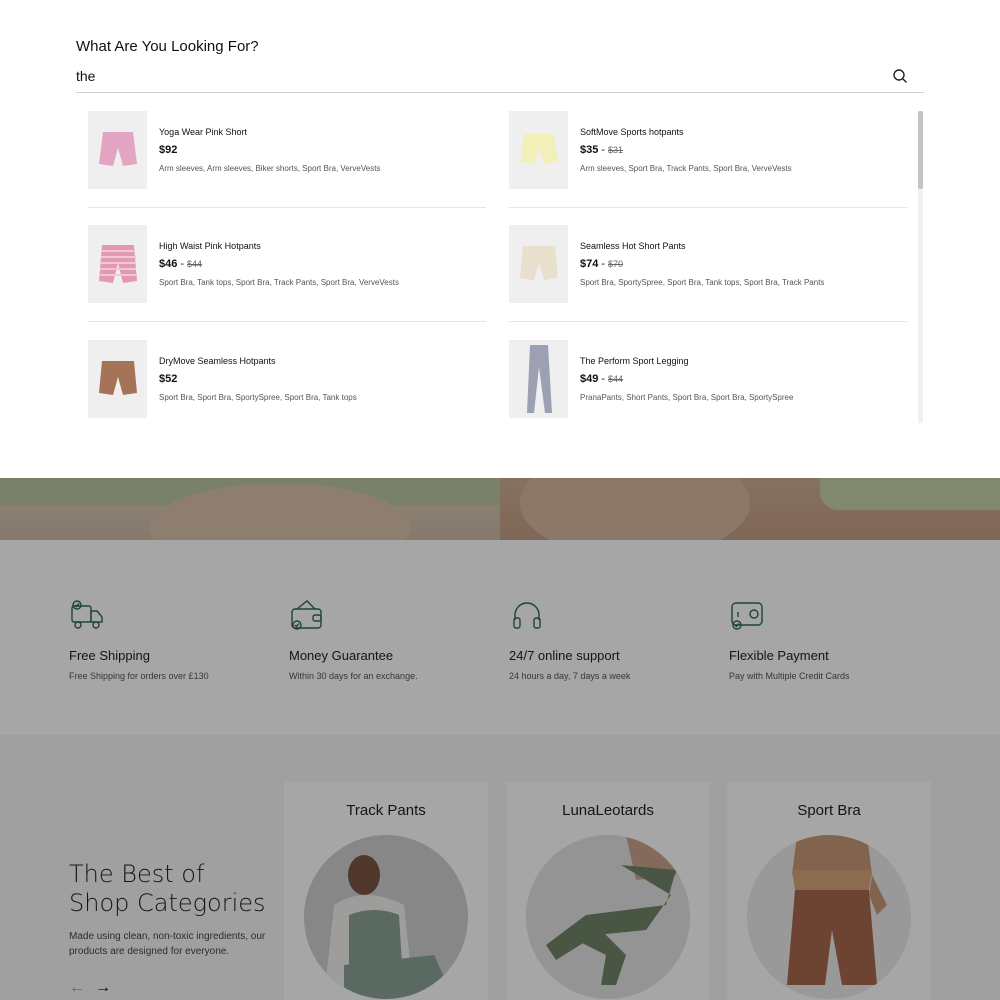 The width and height of the screenshot is (1000, 1000). What do you see at coordinates (210, 246) in the screenshot?
I see `product-name: High Waist Pink Hotpants` at bounding box center [210, 246].